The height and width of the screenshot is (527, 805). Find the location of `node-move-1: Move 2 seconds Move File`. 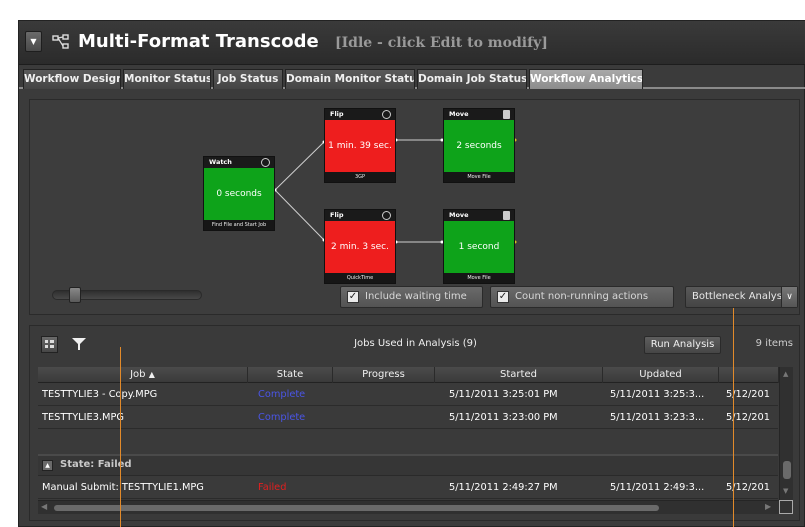

node-move-1: Move 2 seconds Move File is located at coordinates (479, 145).